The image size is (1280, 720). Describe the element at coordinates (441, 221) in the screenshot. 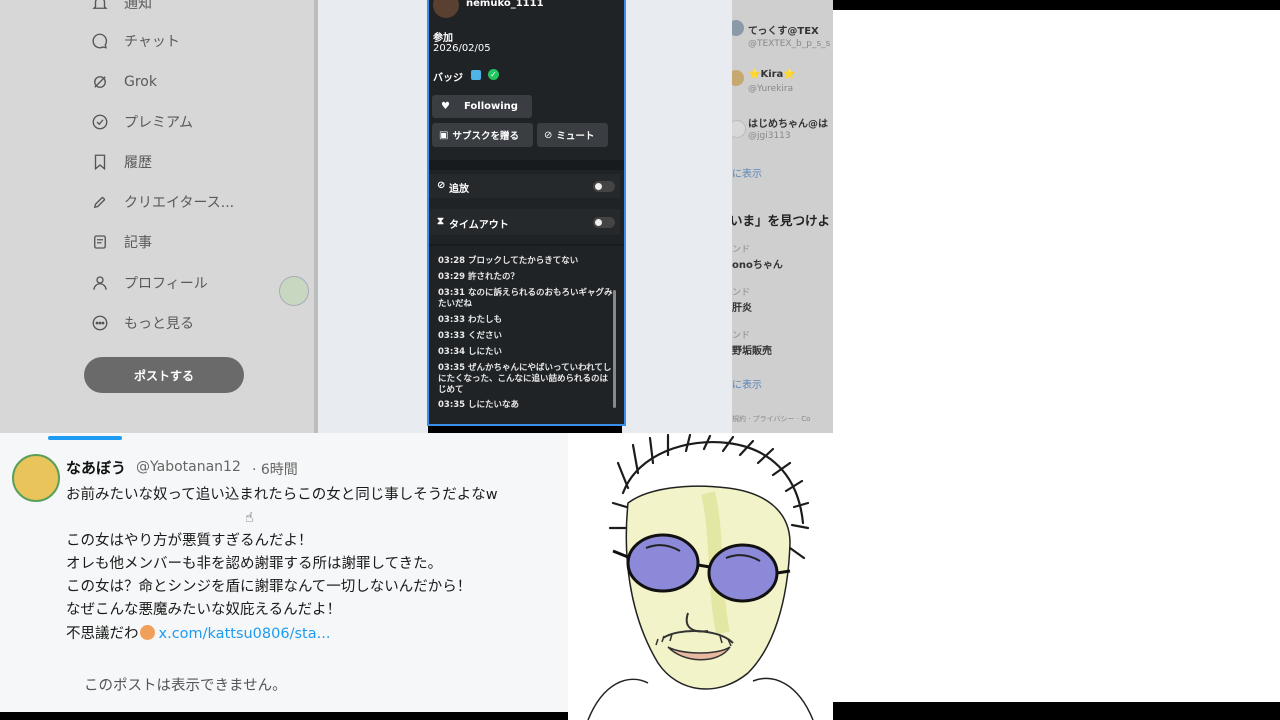

I see `hourglass-icon: ⧗` at that location.